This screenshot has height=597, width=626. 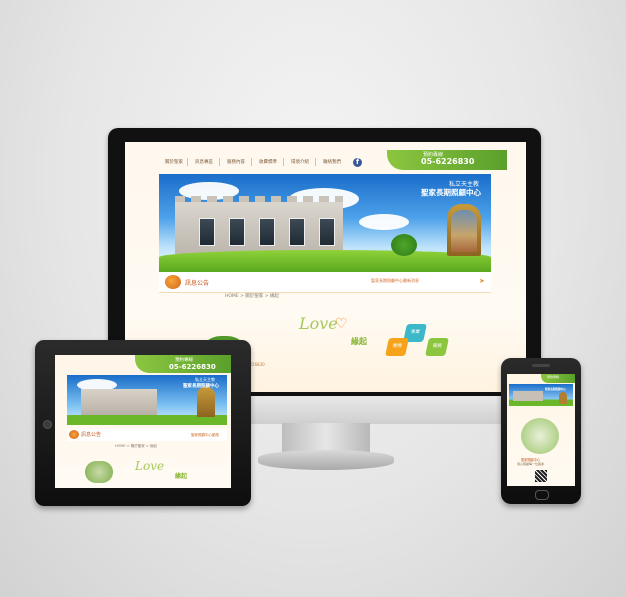 I want to click on nav-item-about: 關於聖家, so click(x=174, y=162).